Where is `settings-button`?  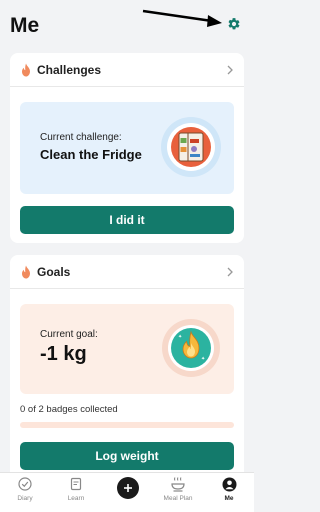
settings-button is located at coordinates (234, 24).